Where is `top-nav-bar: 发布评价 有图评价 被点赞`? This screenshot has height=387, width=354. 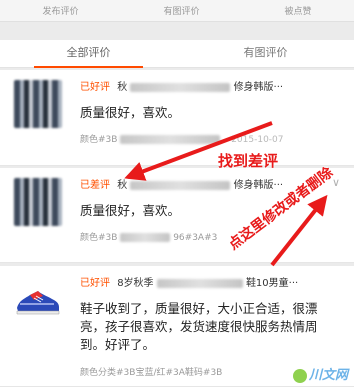
top-nav-bar: 发布评价 有图评价 被点赞 is located at coordinates (177, 11).